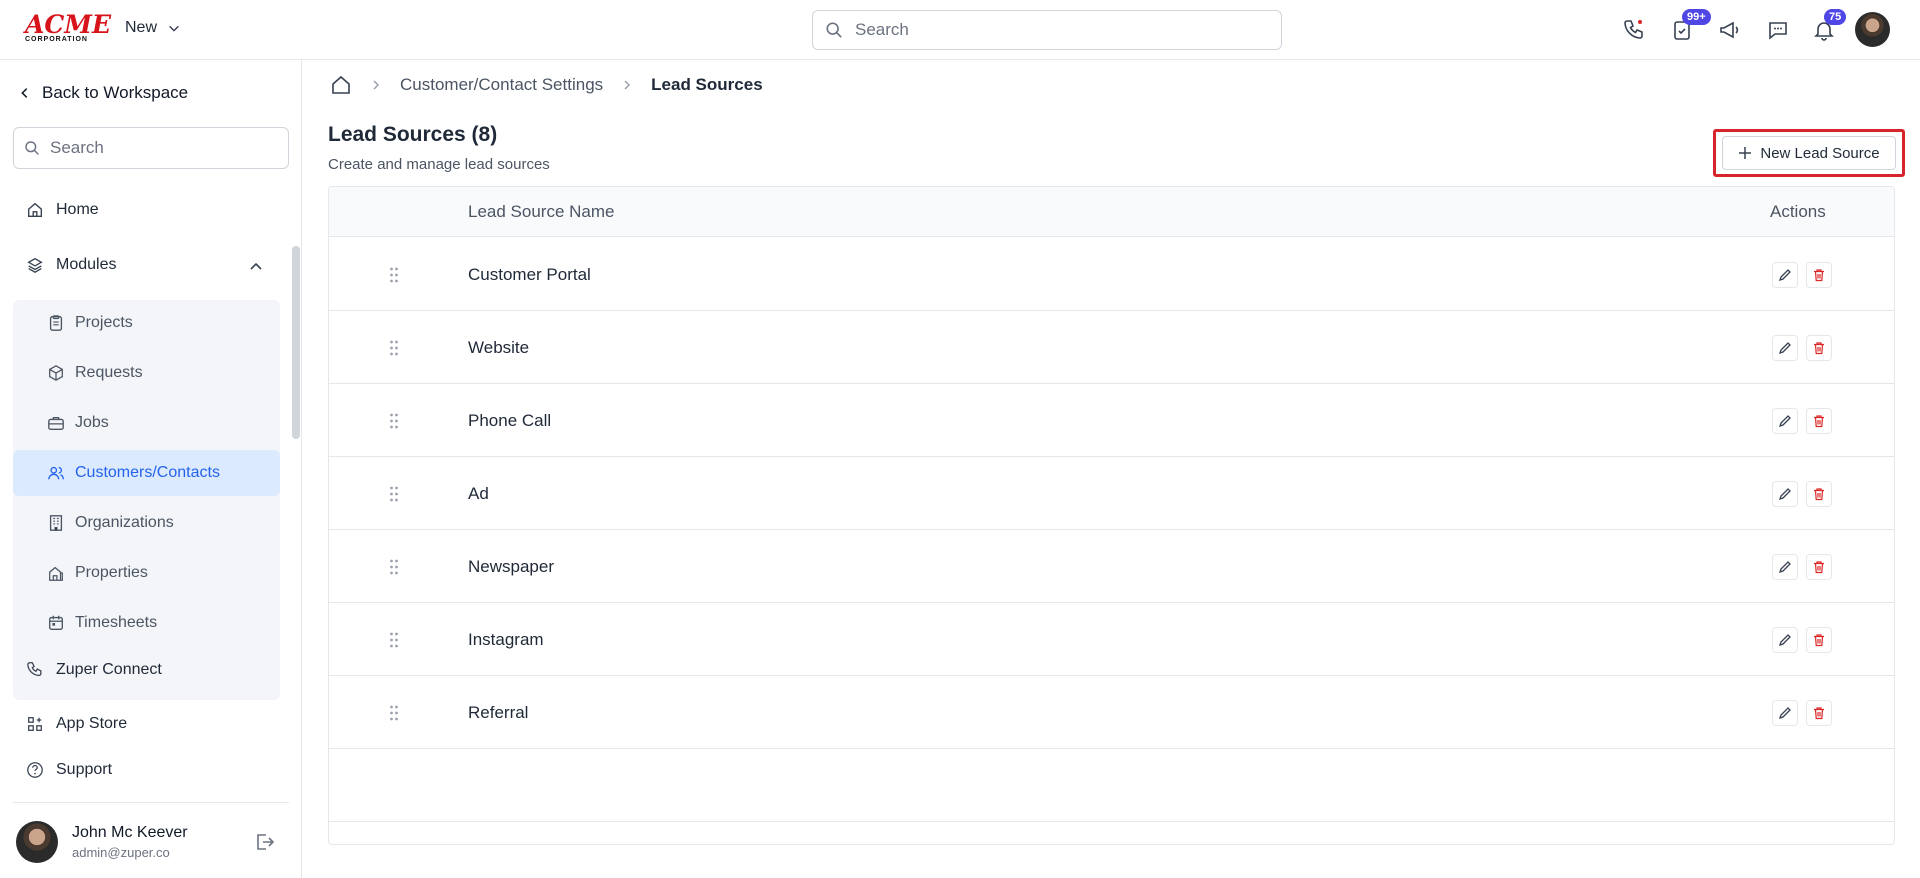  Describe the element at coordinates (102, 842) in the screenshot. I see `user-profile: John Mc Keever admin@zuper.co` at that location.